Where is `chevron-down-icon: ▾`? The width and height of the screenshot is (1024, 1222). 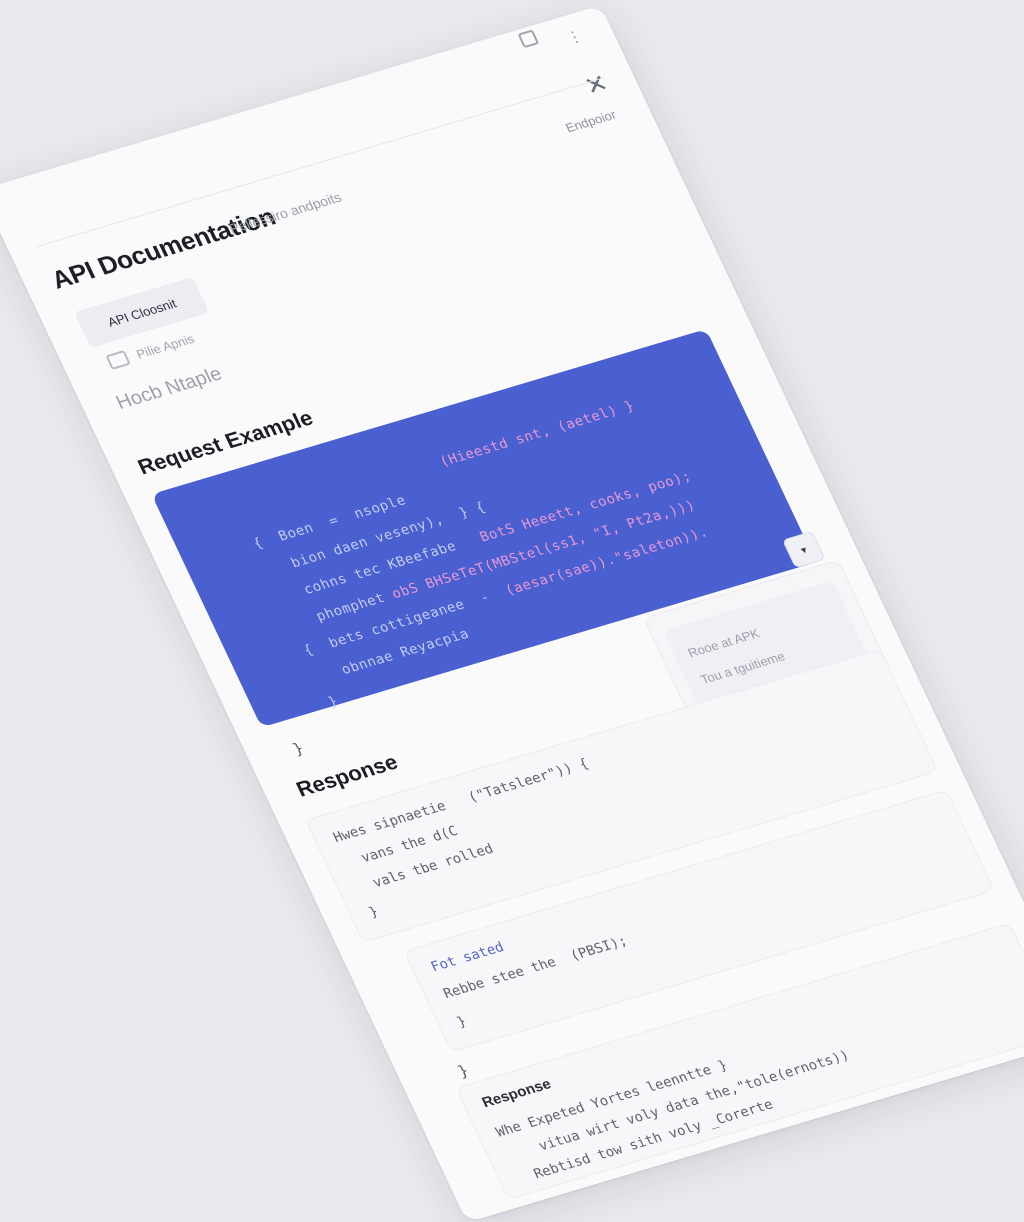 chevron-down-icon: ▾ is located at coordinates (804, 550).